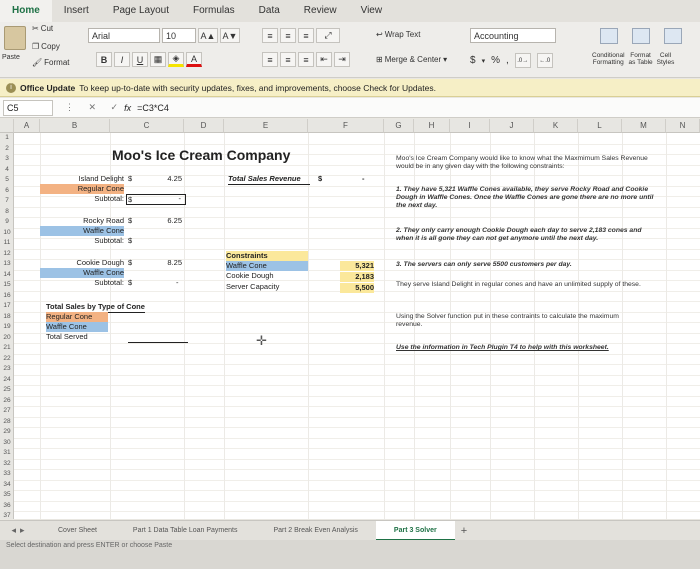 Image resolution: width=700 pixels, height=569 pixels. Describe the element at coordinates (7, 410) in the screenshot. I see `row-header: 27` at that location.